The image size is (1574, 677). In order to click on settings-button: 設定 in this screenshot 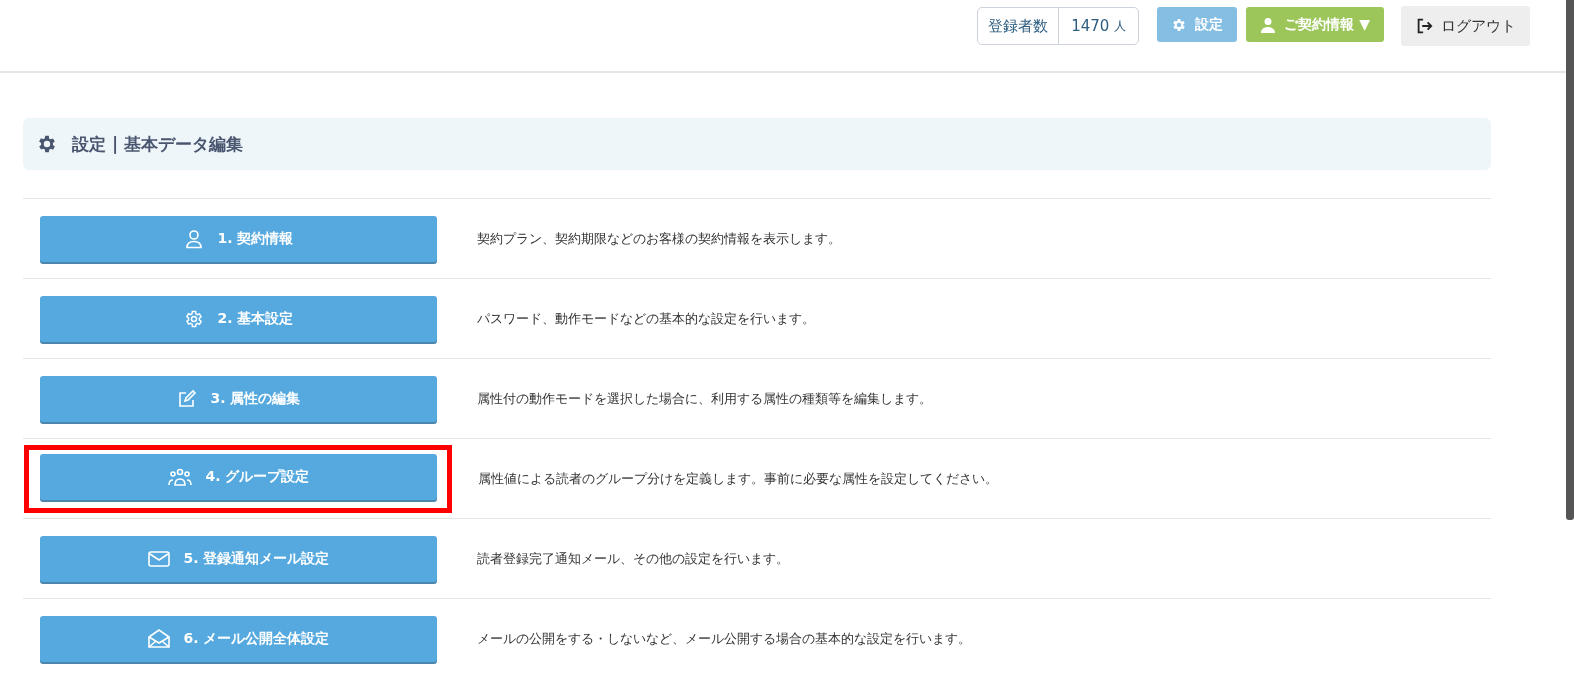, I will do `click(1197, 24)`.